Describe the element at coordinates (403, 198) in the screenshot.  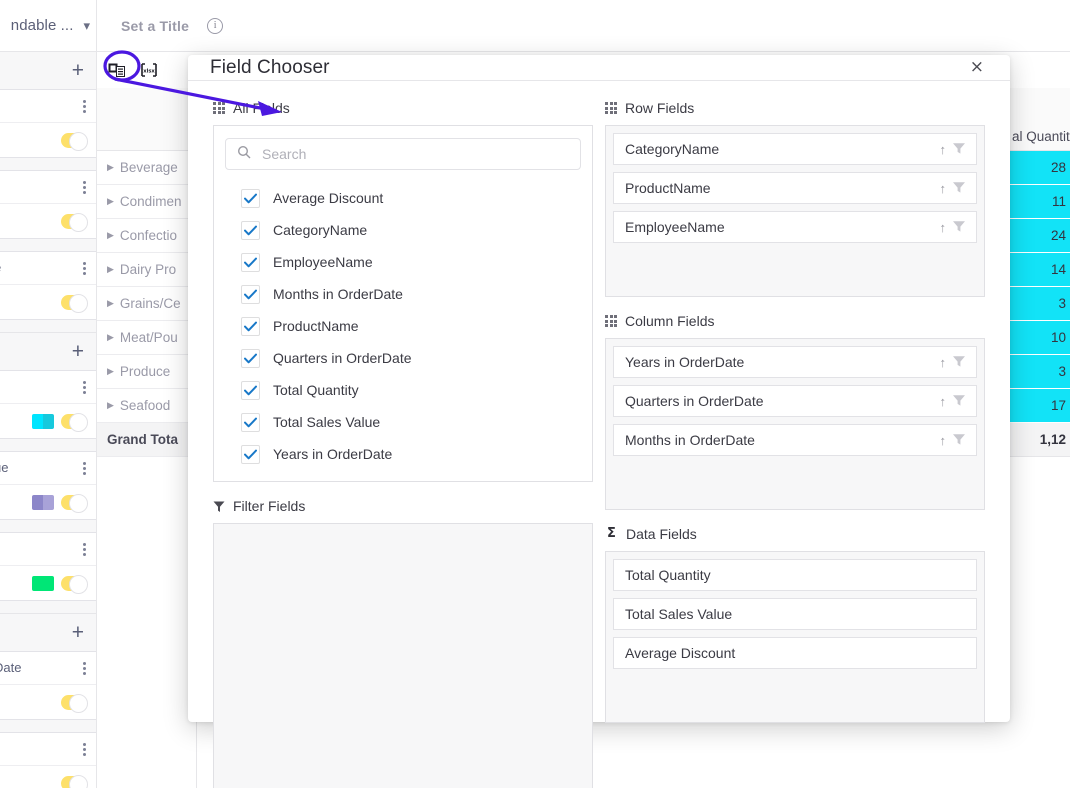
I see `field-list-item: Average Discount` at that location.